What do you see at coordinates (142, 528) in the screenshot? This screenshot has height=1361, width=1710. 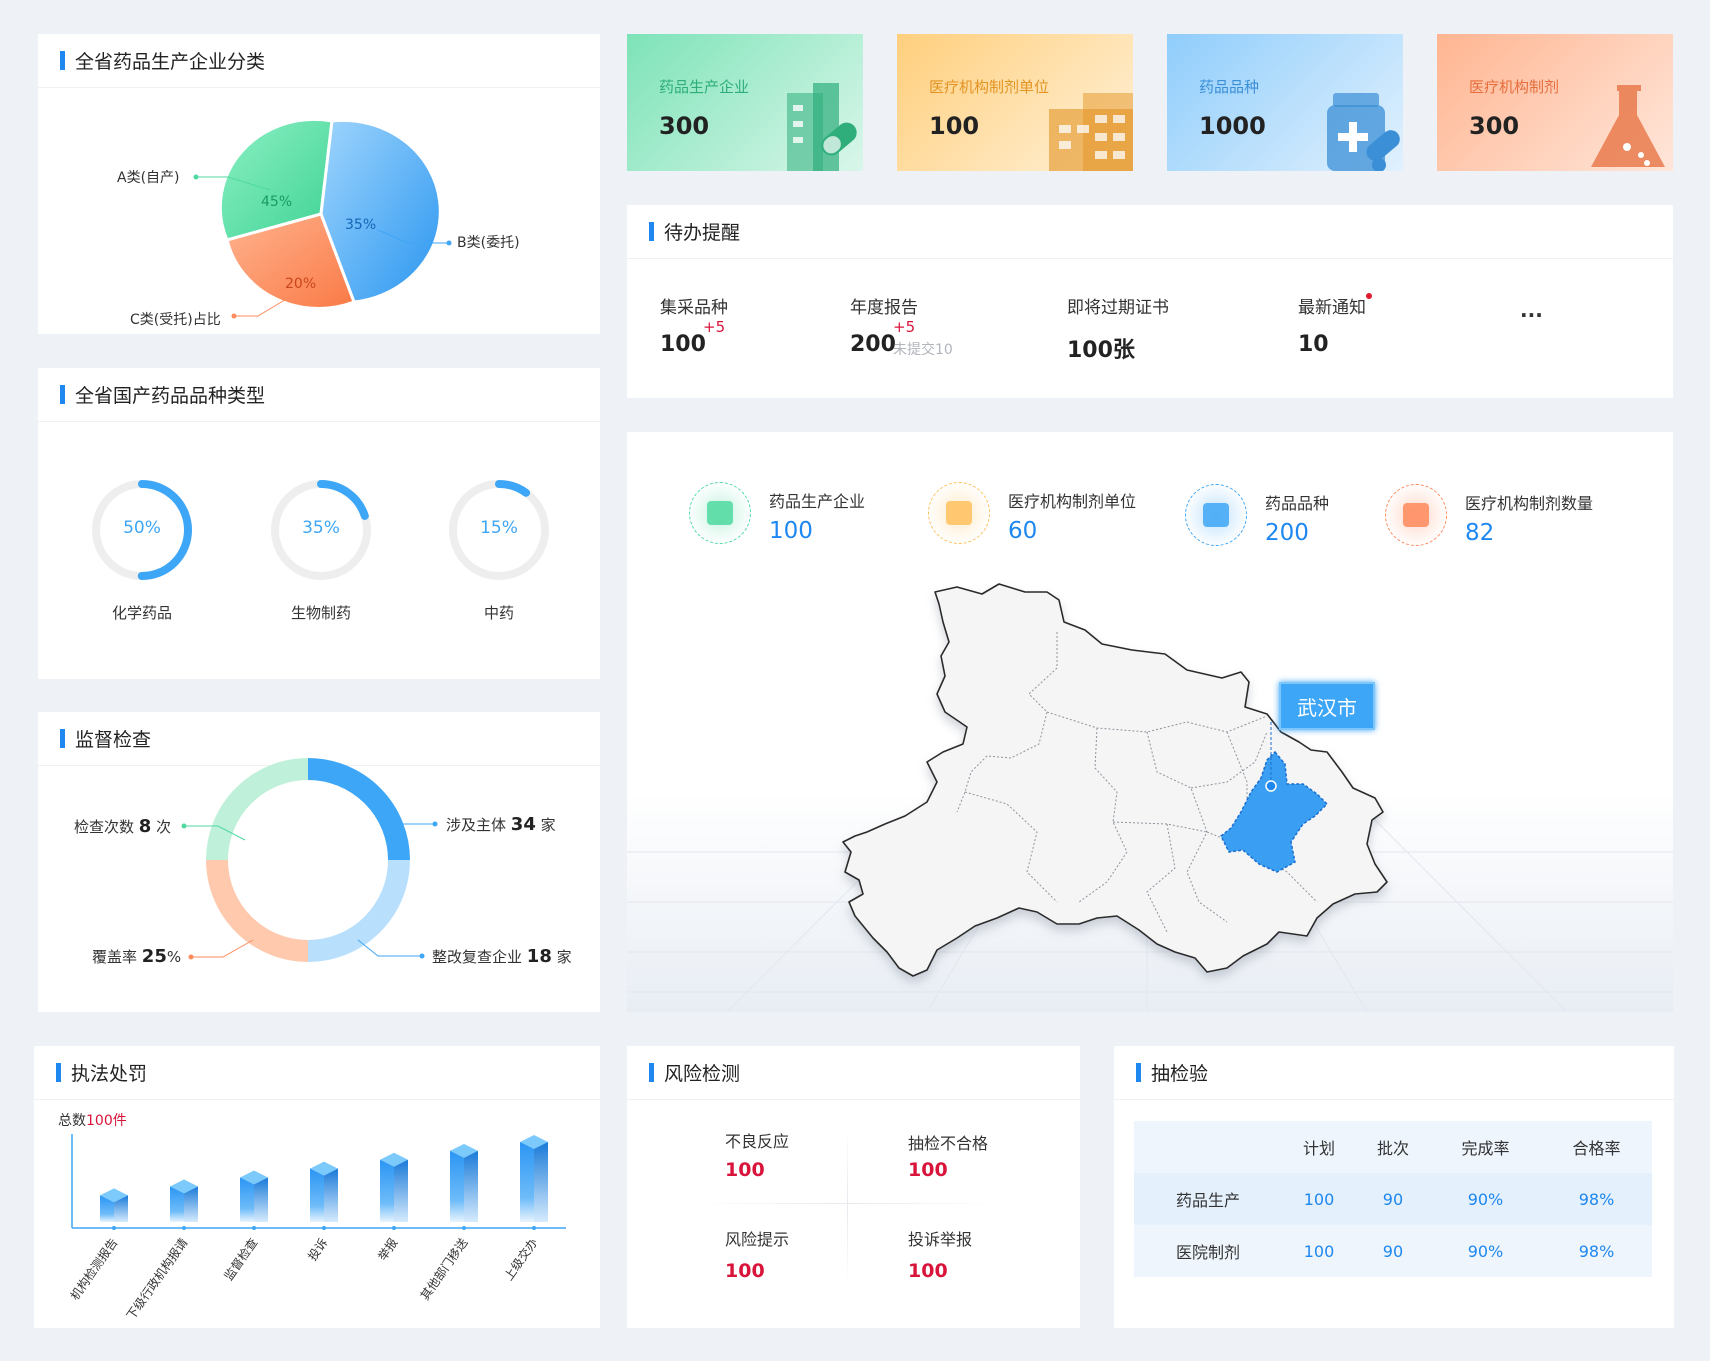 I see `ring-percent: 50%` at bounding box center [142, 528].